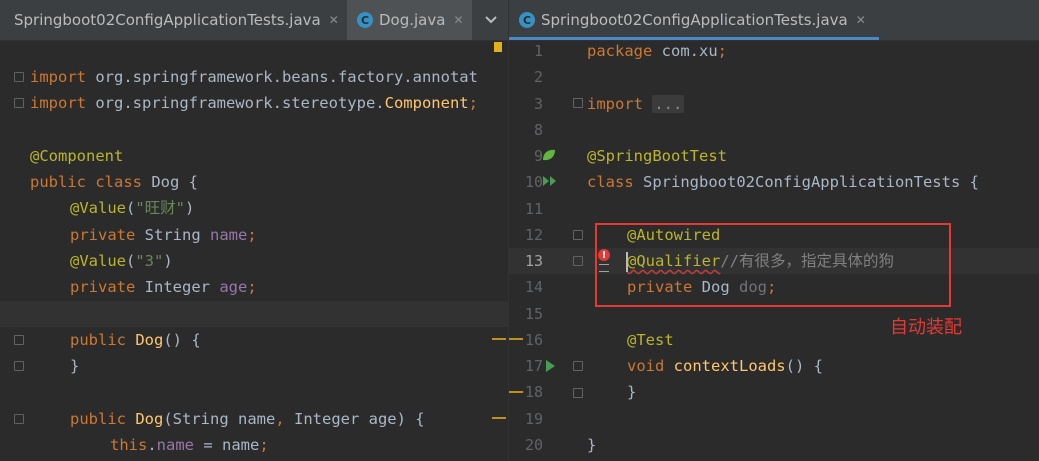 The width and height of the screenshot is (1039, 461). Describe the element at coordinates (254, 235) in the screenshot. I see `code-line: private String name;` at that location.